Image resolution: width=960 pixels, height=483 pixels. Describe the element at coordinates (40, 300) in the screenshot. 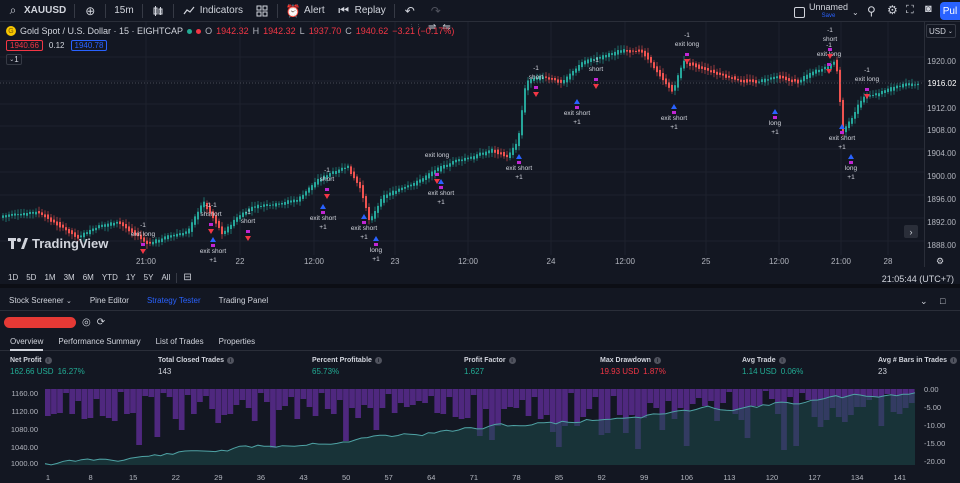

I see `tab-stock-screener: Stock Screener ⌄` at that location.